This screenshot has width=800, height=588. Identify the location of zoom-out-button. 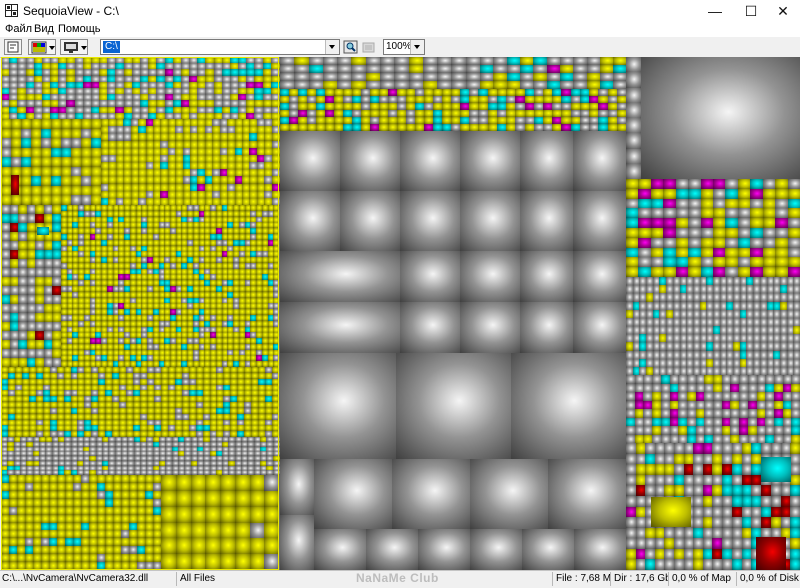
(368, 47).